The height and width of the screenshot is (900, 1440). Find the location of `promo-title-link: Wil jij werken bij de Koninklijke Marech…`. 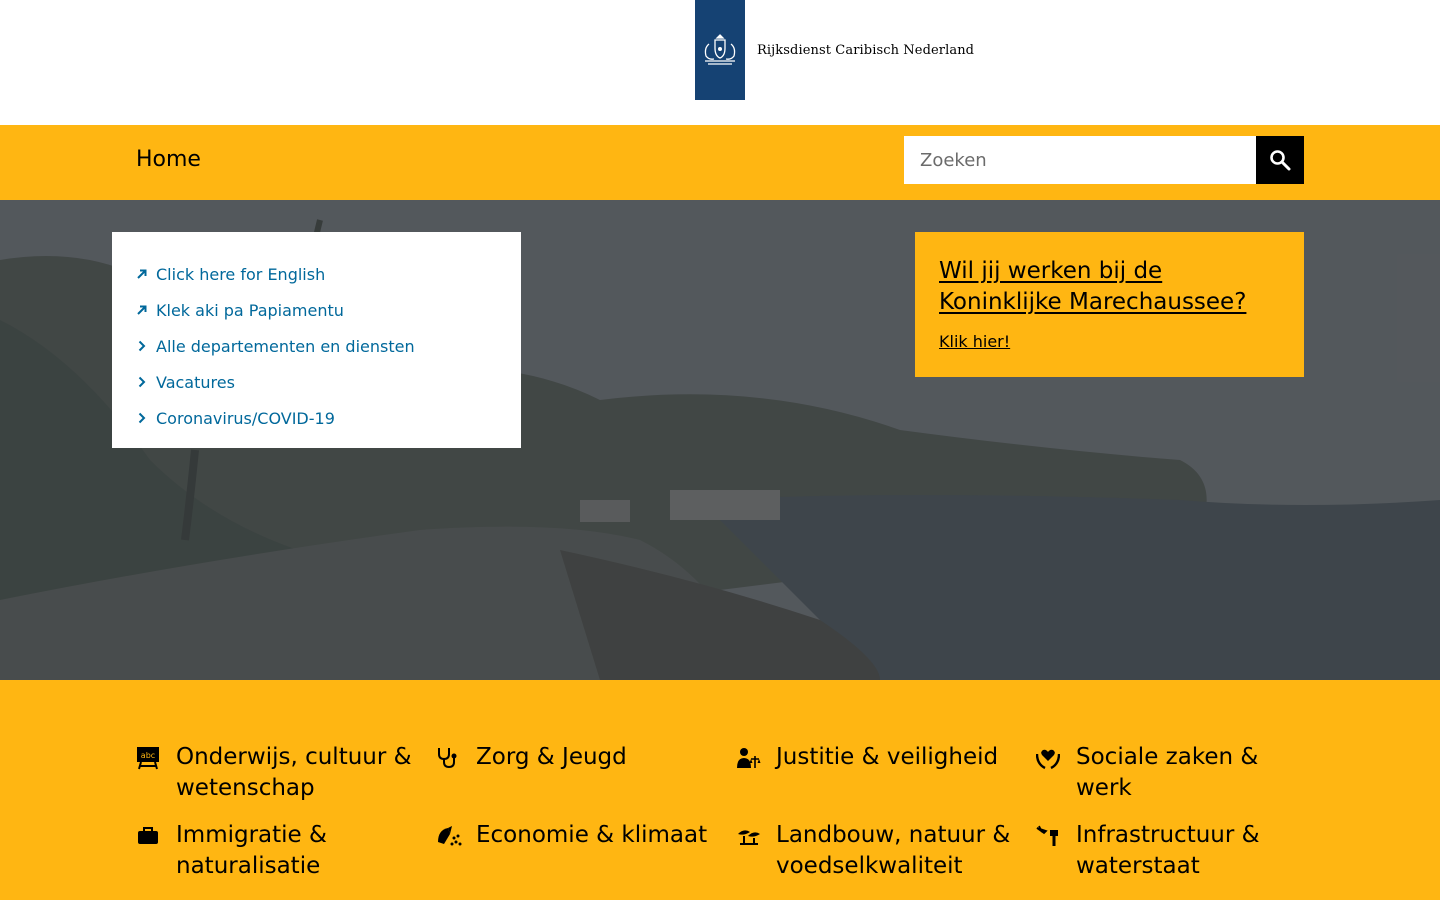

promo-title-link: Wil jij werken bij de Koninklijke Marech… is located at coordinates (1109, 287).